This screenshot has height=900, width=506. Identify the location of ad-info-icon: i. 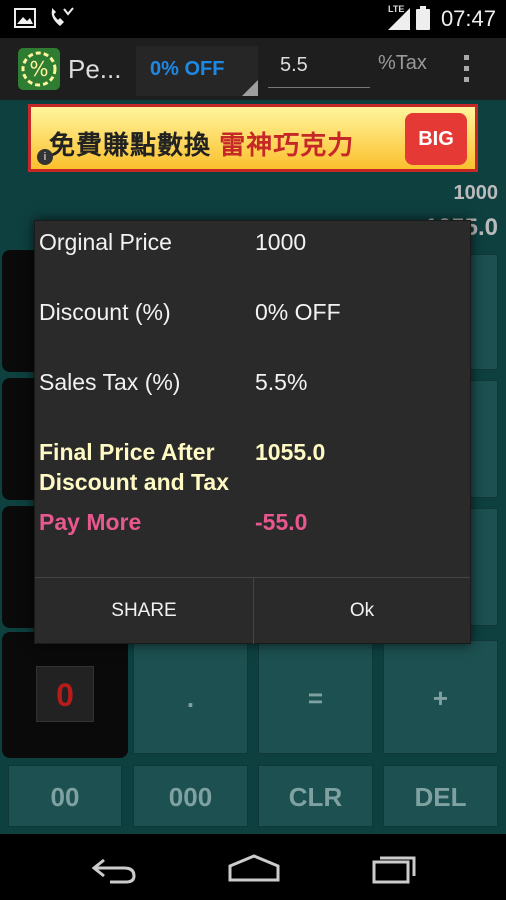
(45, 157).